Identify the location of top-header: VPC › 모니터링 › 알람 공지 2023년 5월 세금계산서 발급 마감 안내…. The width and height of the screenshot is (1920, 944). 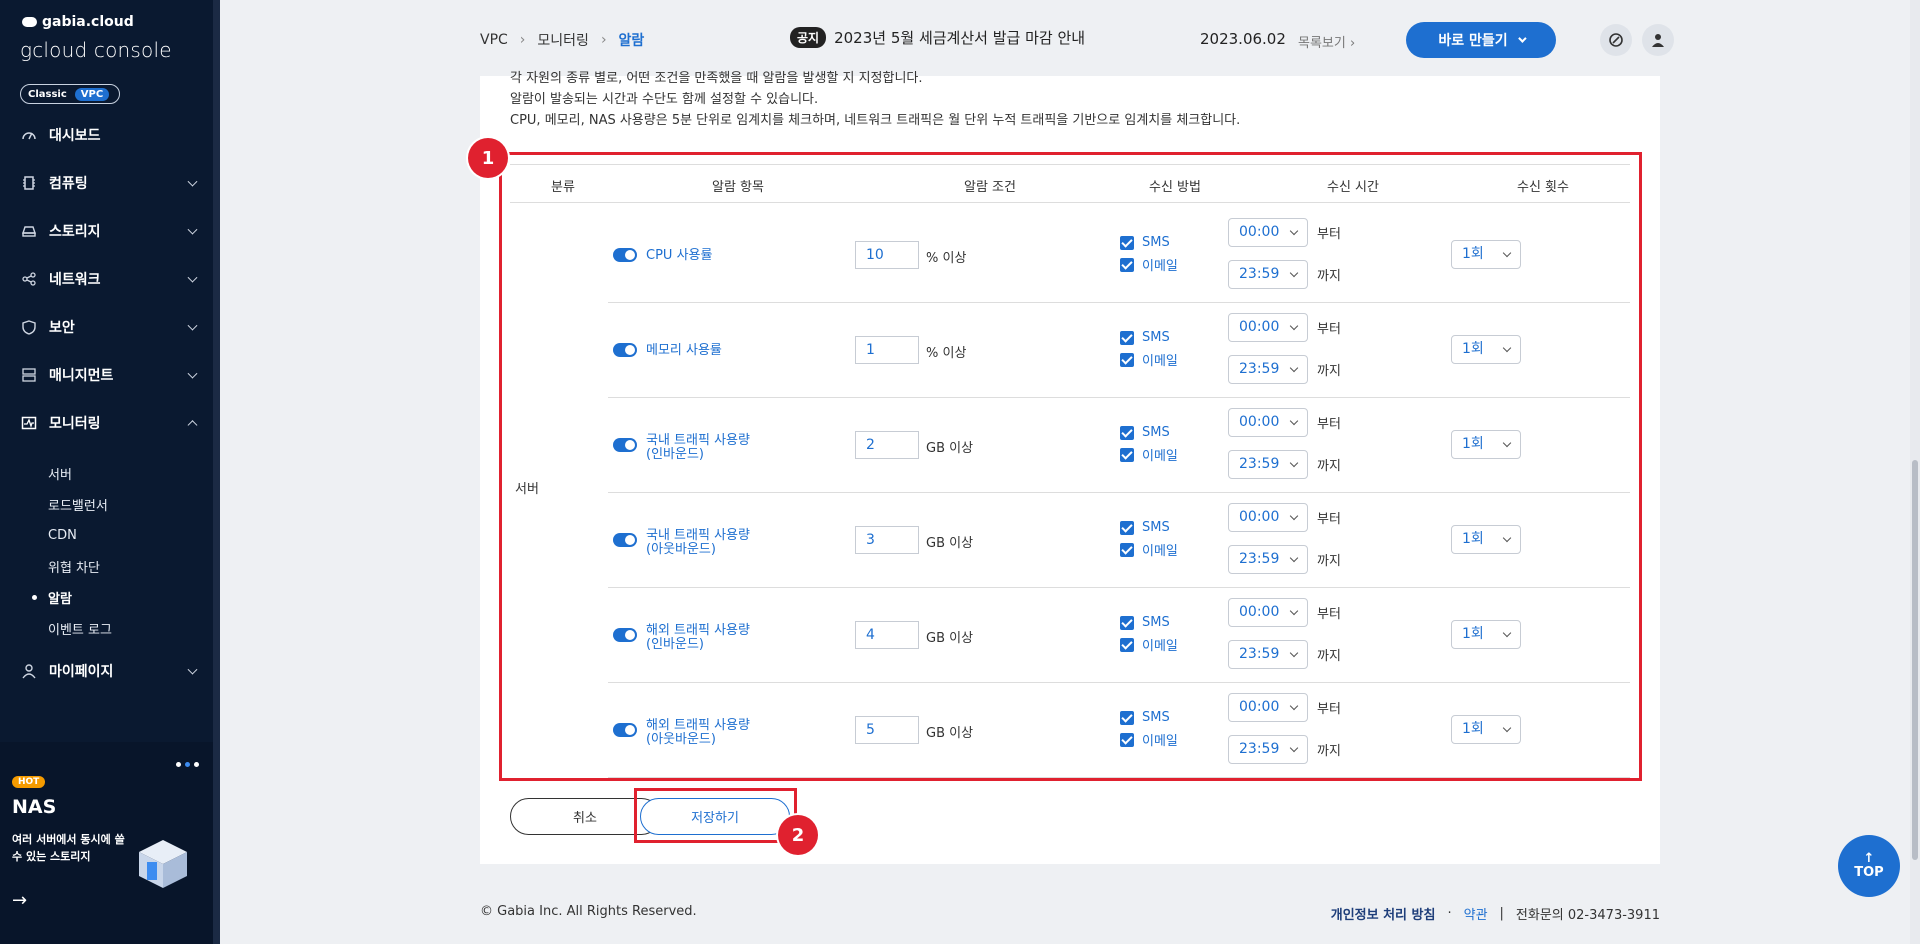
(1180, 40).